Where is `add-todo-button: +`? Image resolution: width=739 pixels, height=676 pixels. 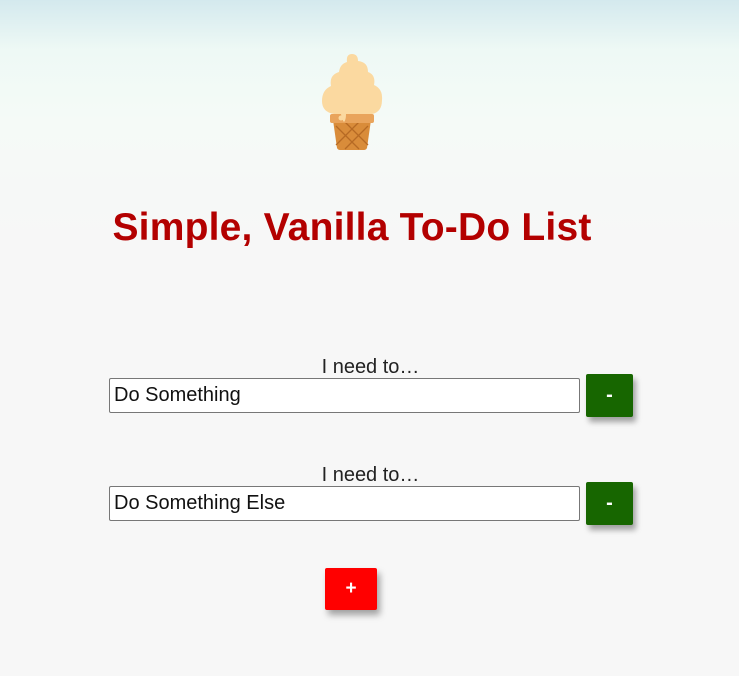
add-todo-button: + is located at coordinates (351, 589).